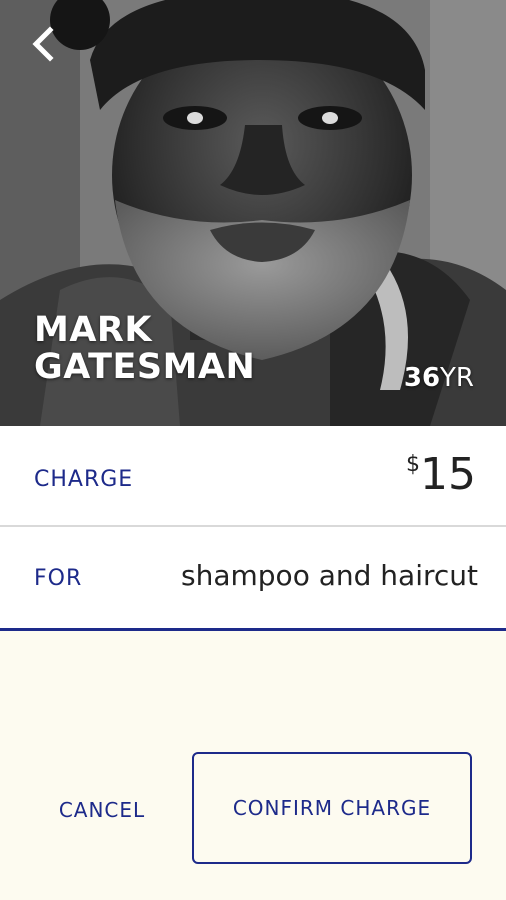 This screenshot has height=900, width=506. I want to click on service-label: FOR, so click(58, 578).